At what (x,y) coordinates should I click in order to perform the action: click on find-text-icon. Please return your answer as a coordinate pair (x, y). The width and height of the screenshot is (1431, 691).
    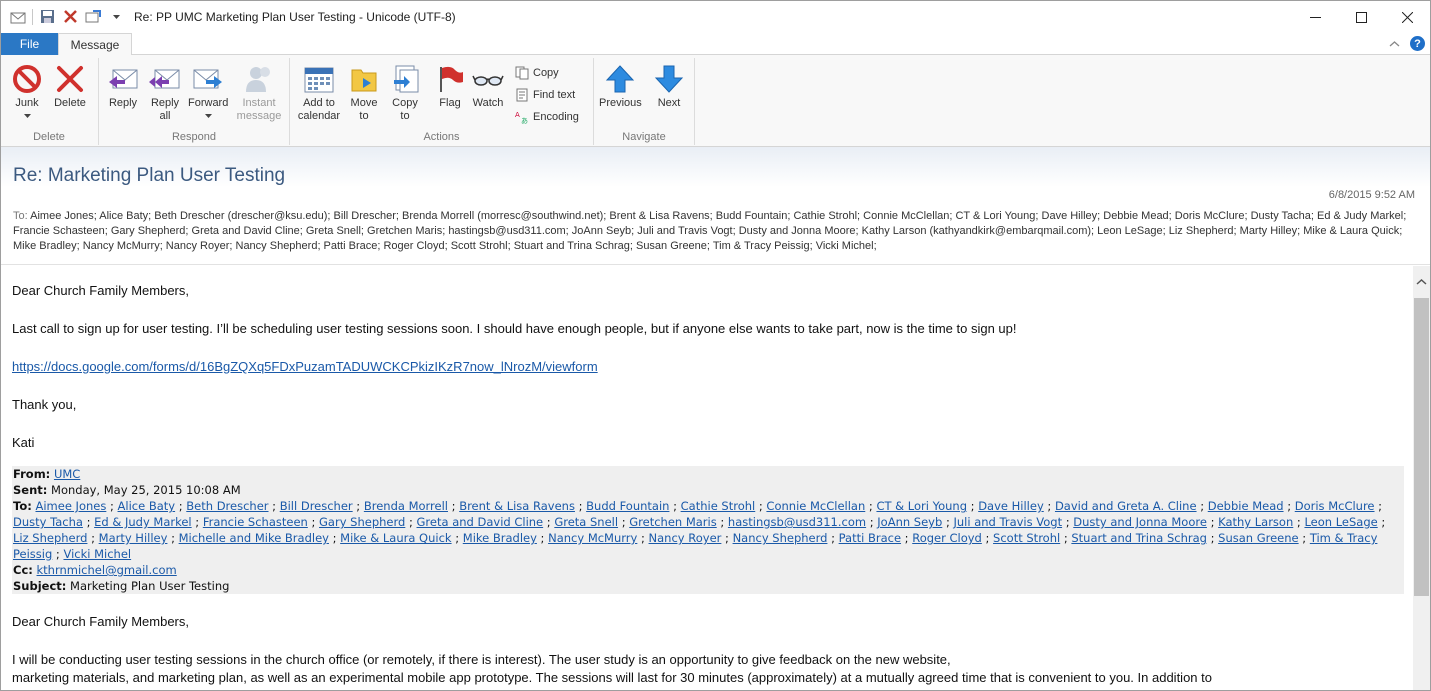
    Looking at the image, I should click on (521, 95).